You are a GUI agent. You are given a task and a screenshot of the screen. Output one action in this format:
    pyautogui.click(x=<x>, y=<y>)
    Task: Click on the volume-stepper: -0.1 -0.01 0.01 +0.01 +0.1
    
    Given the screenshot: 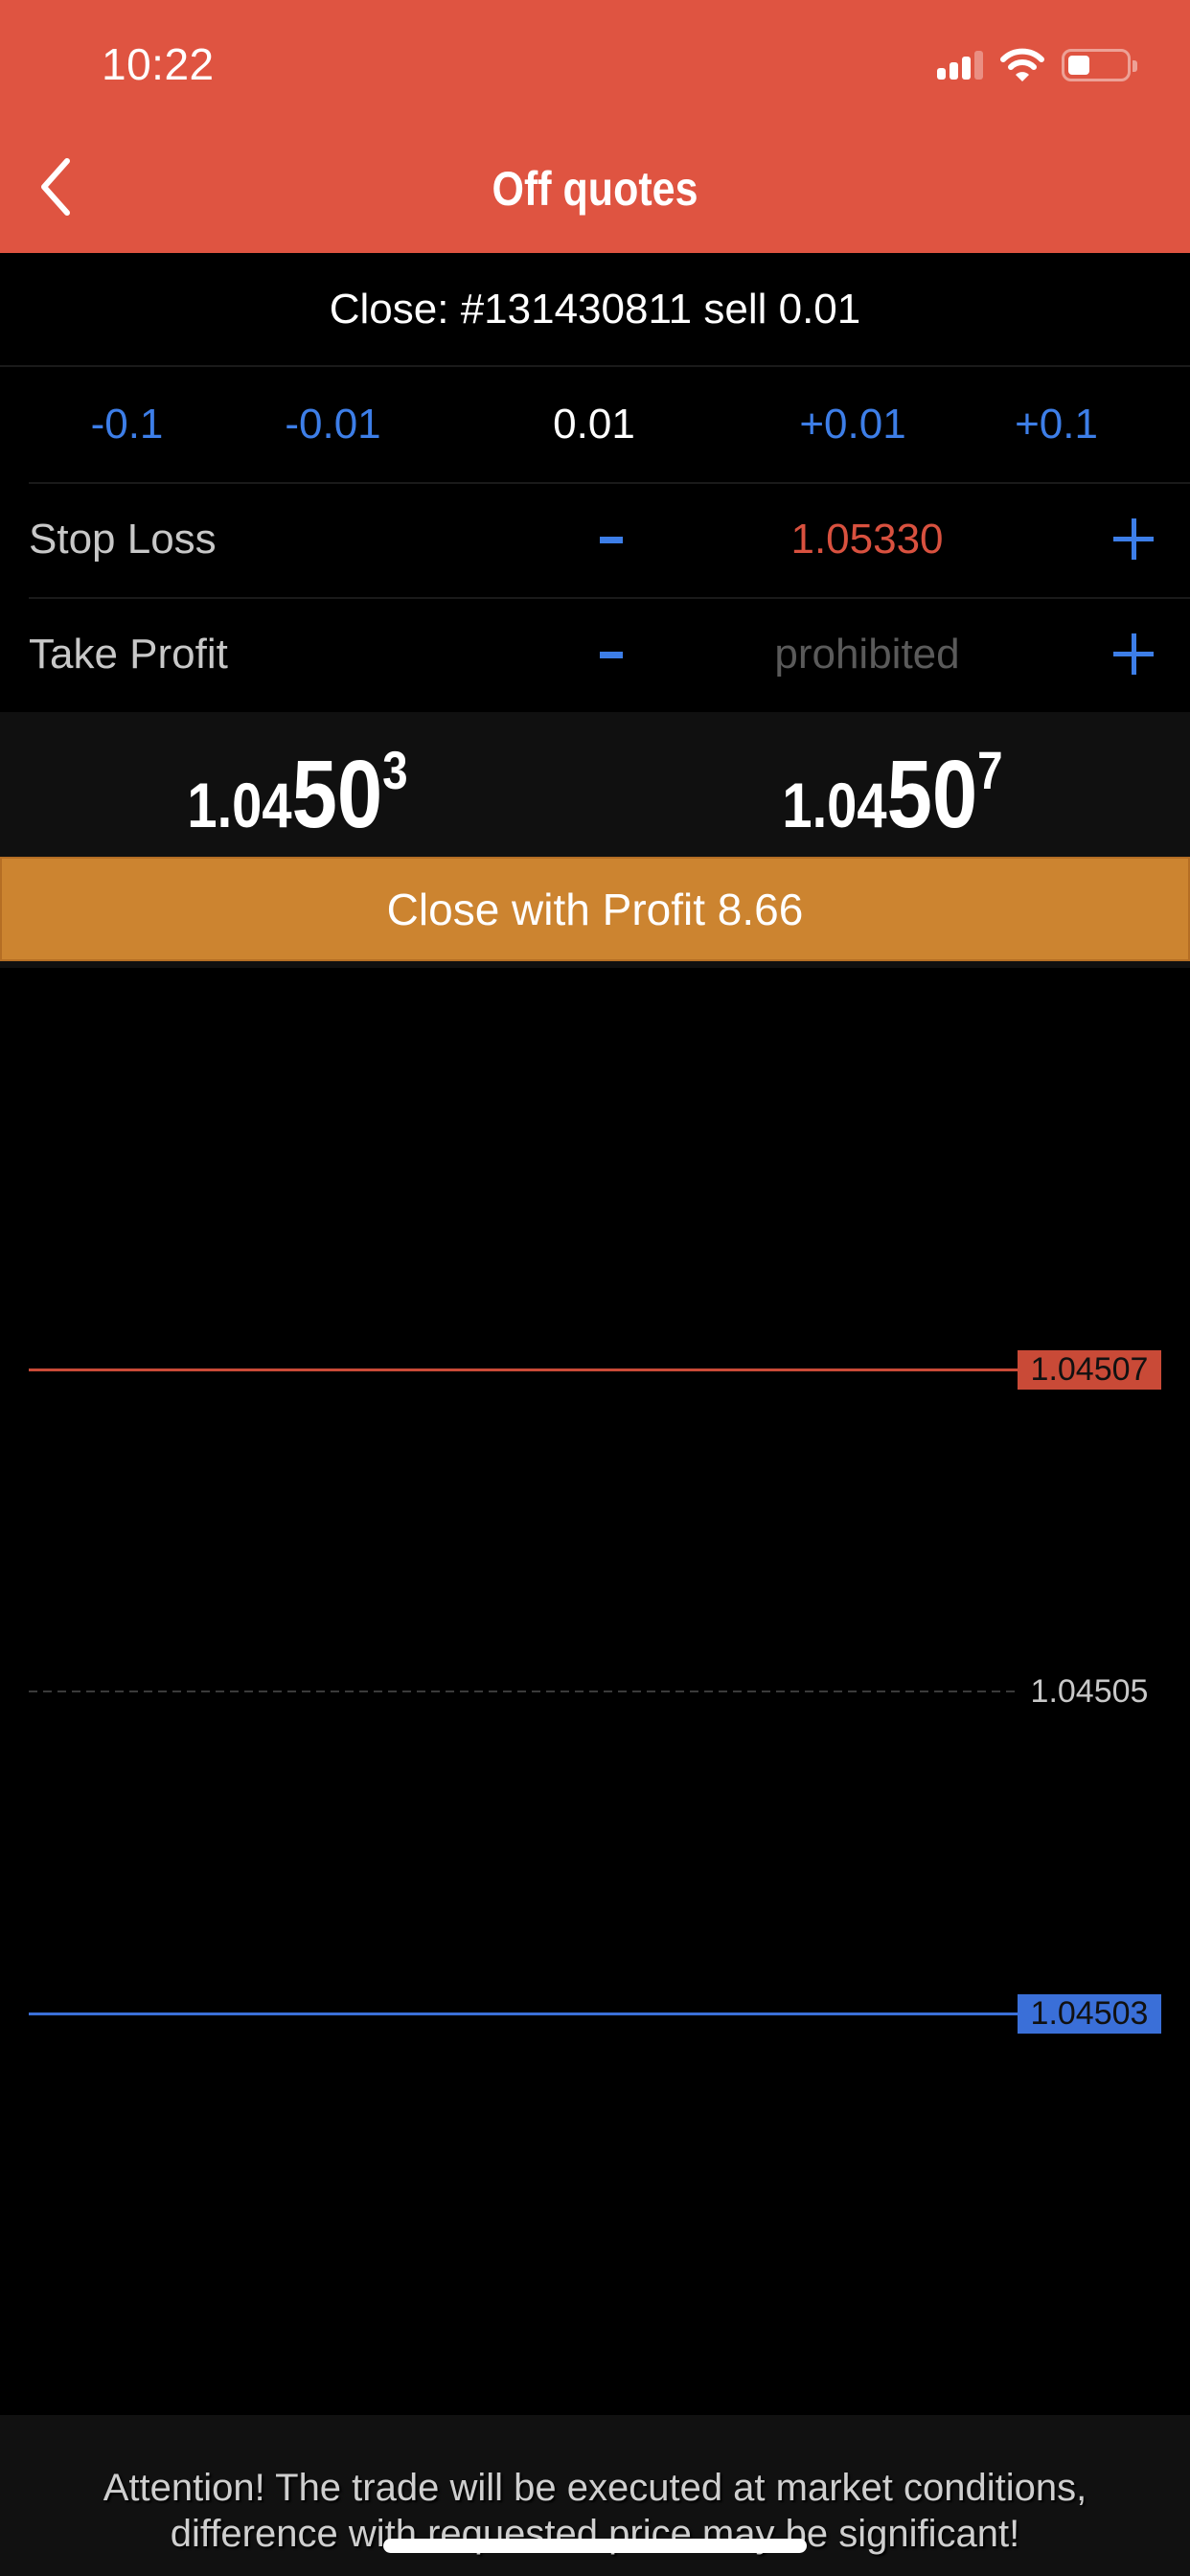 What is the action you would take?
    pyautogui.click(x=595, y=424)
    